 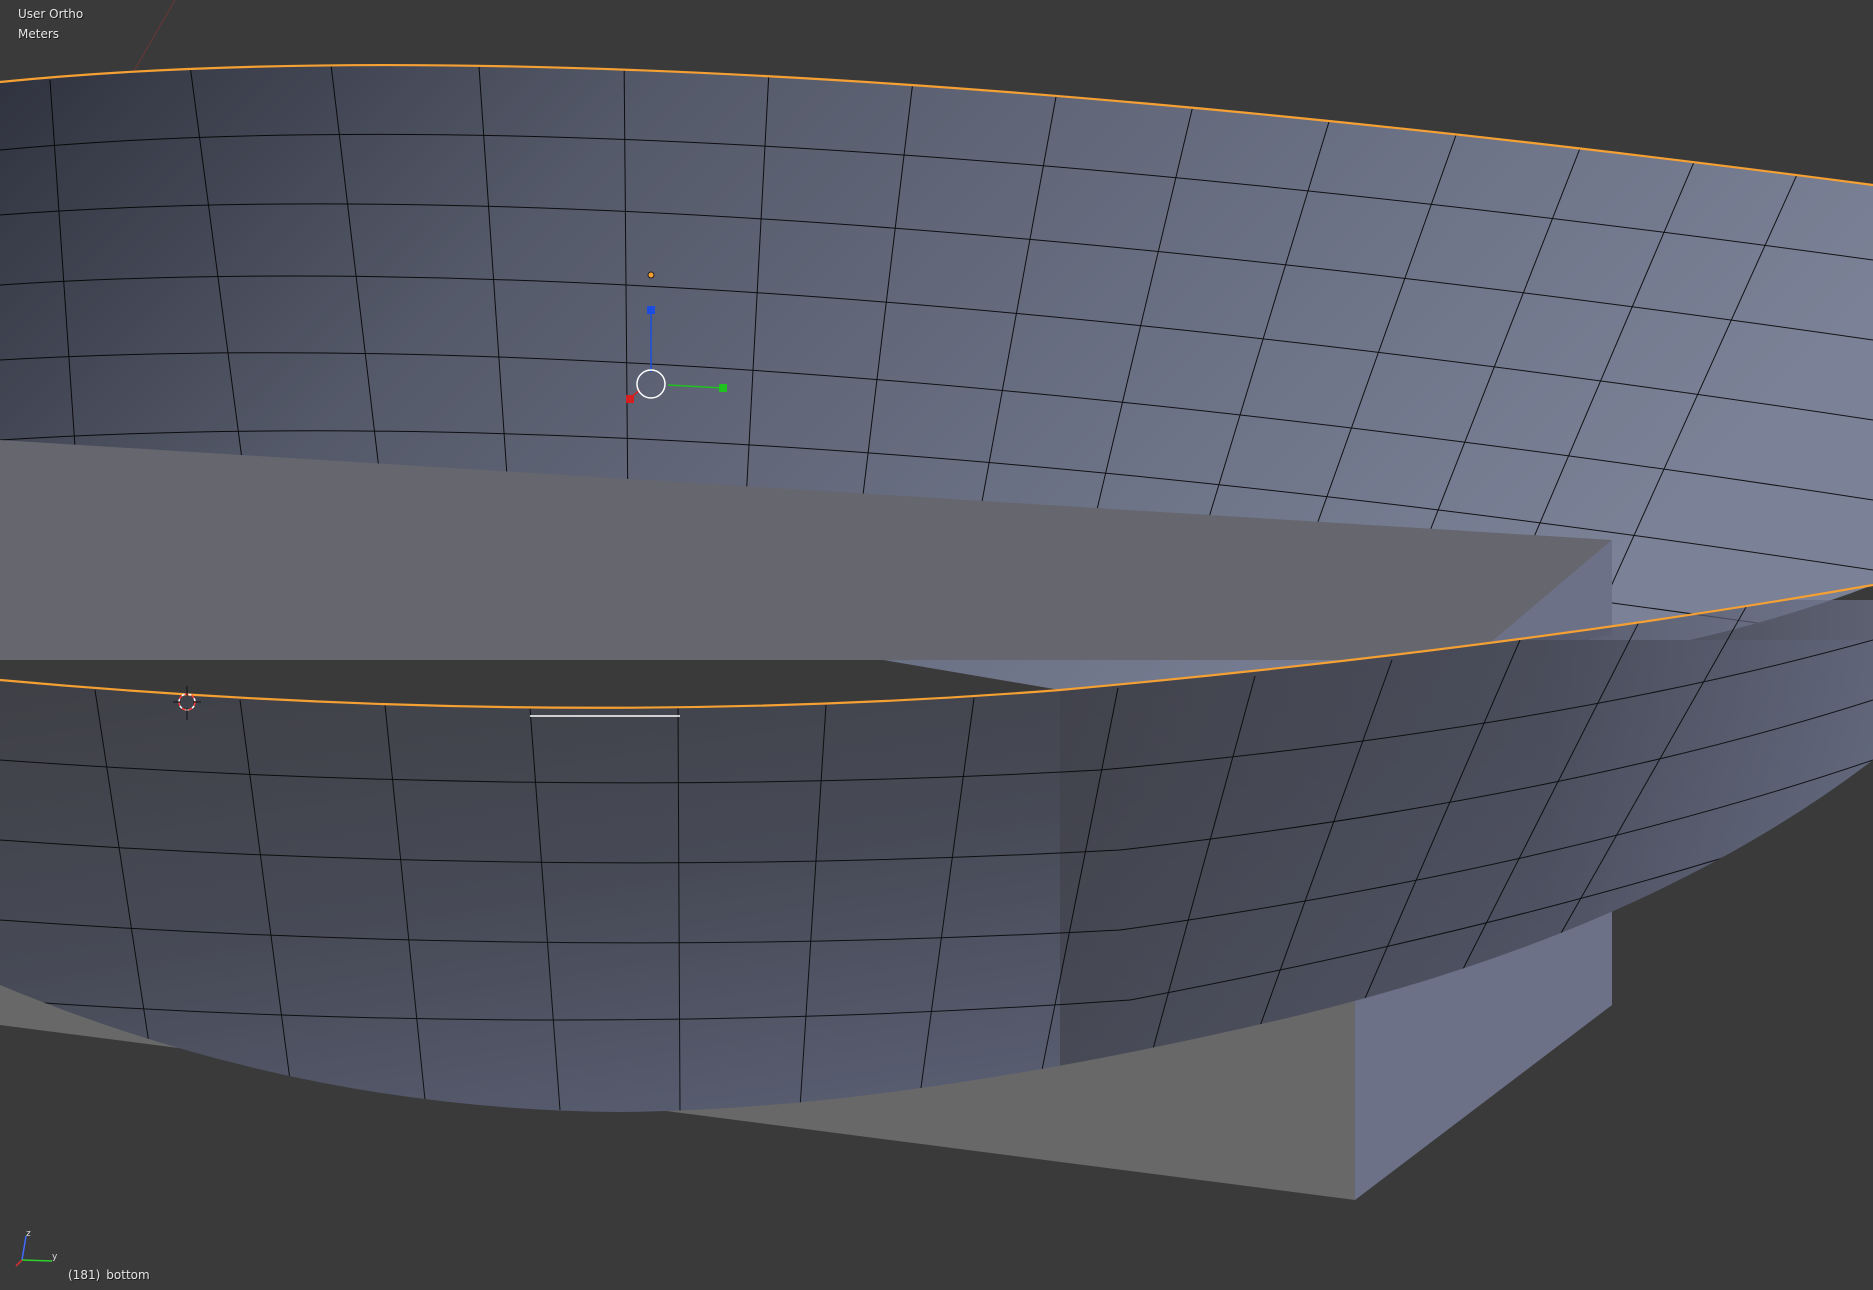 I want to click on axis-orientation-icon: z y, so click(x=36, y=1248).